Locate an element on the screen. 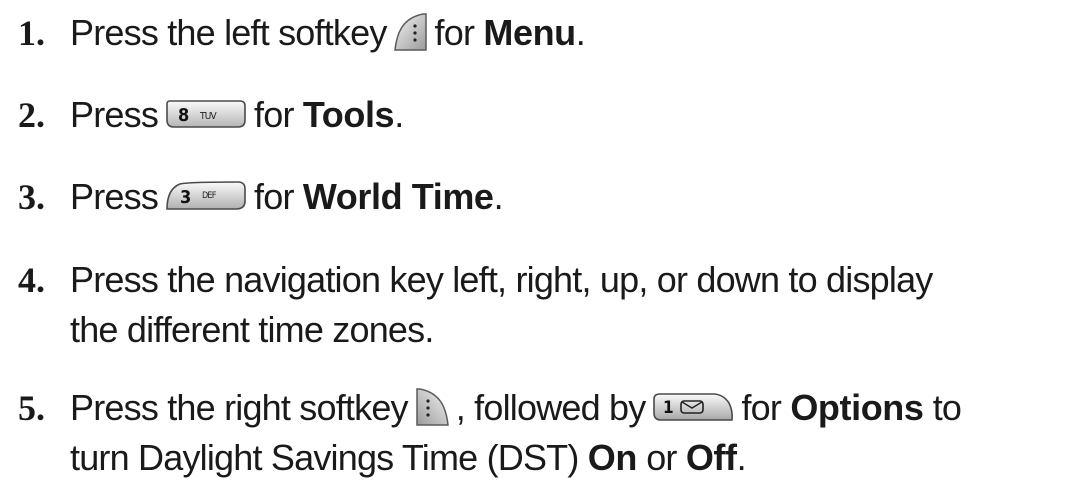 This screenshot has height=484, width=1084. step-text-line2-before: turn Daylight Savings Time (DST) is located at coordinates (324, 457).